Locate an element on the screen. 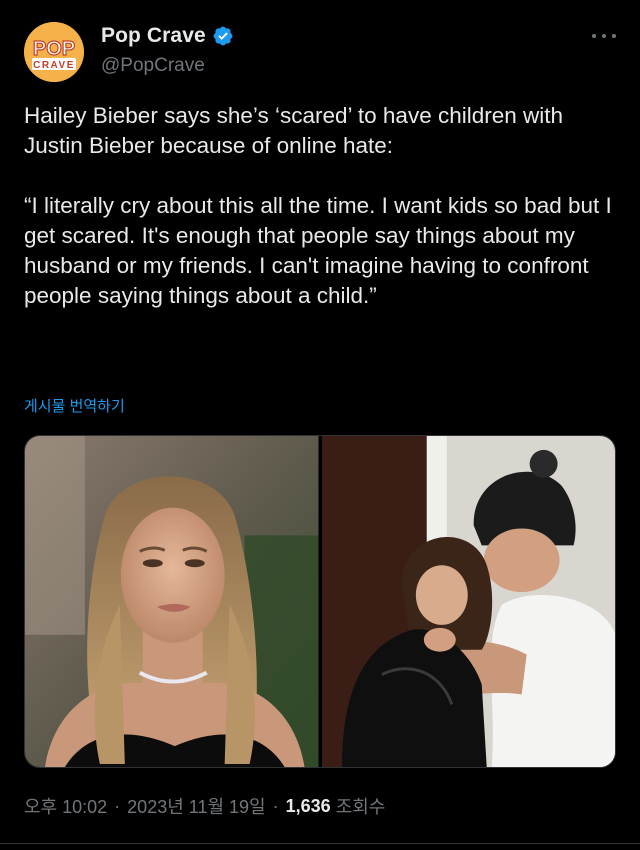 Image resolution: width=640 pixels, height=850 pixels. pop-crave-logo: POP CRAVE is located at coordinates (54, 52).